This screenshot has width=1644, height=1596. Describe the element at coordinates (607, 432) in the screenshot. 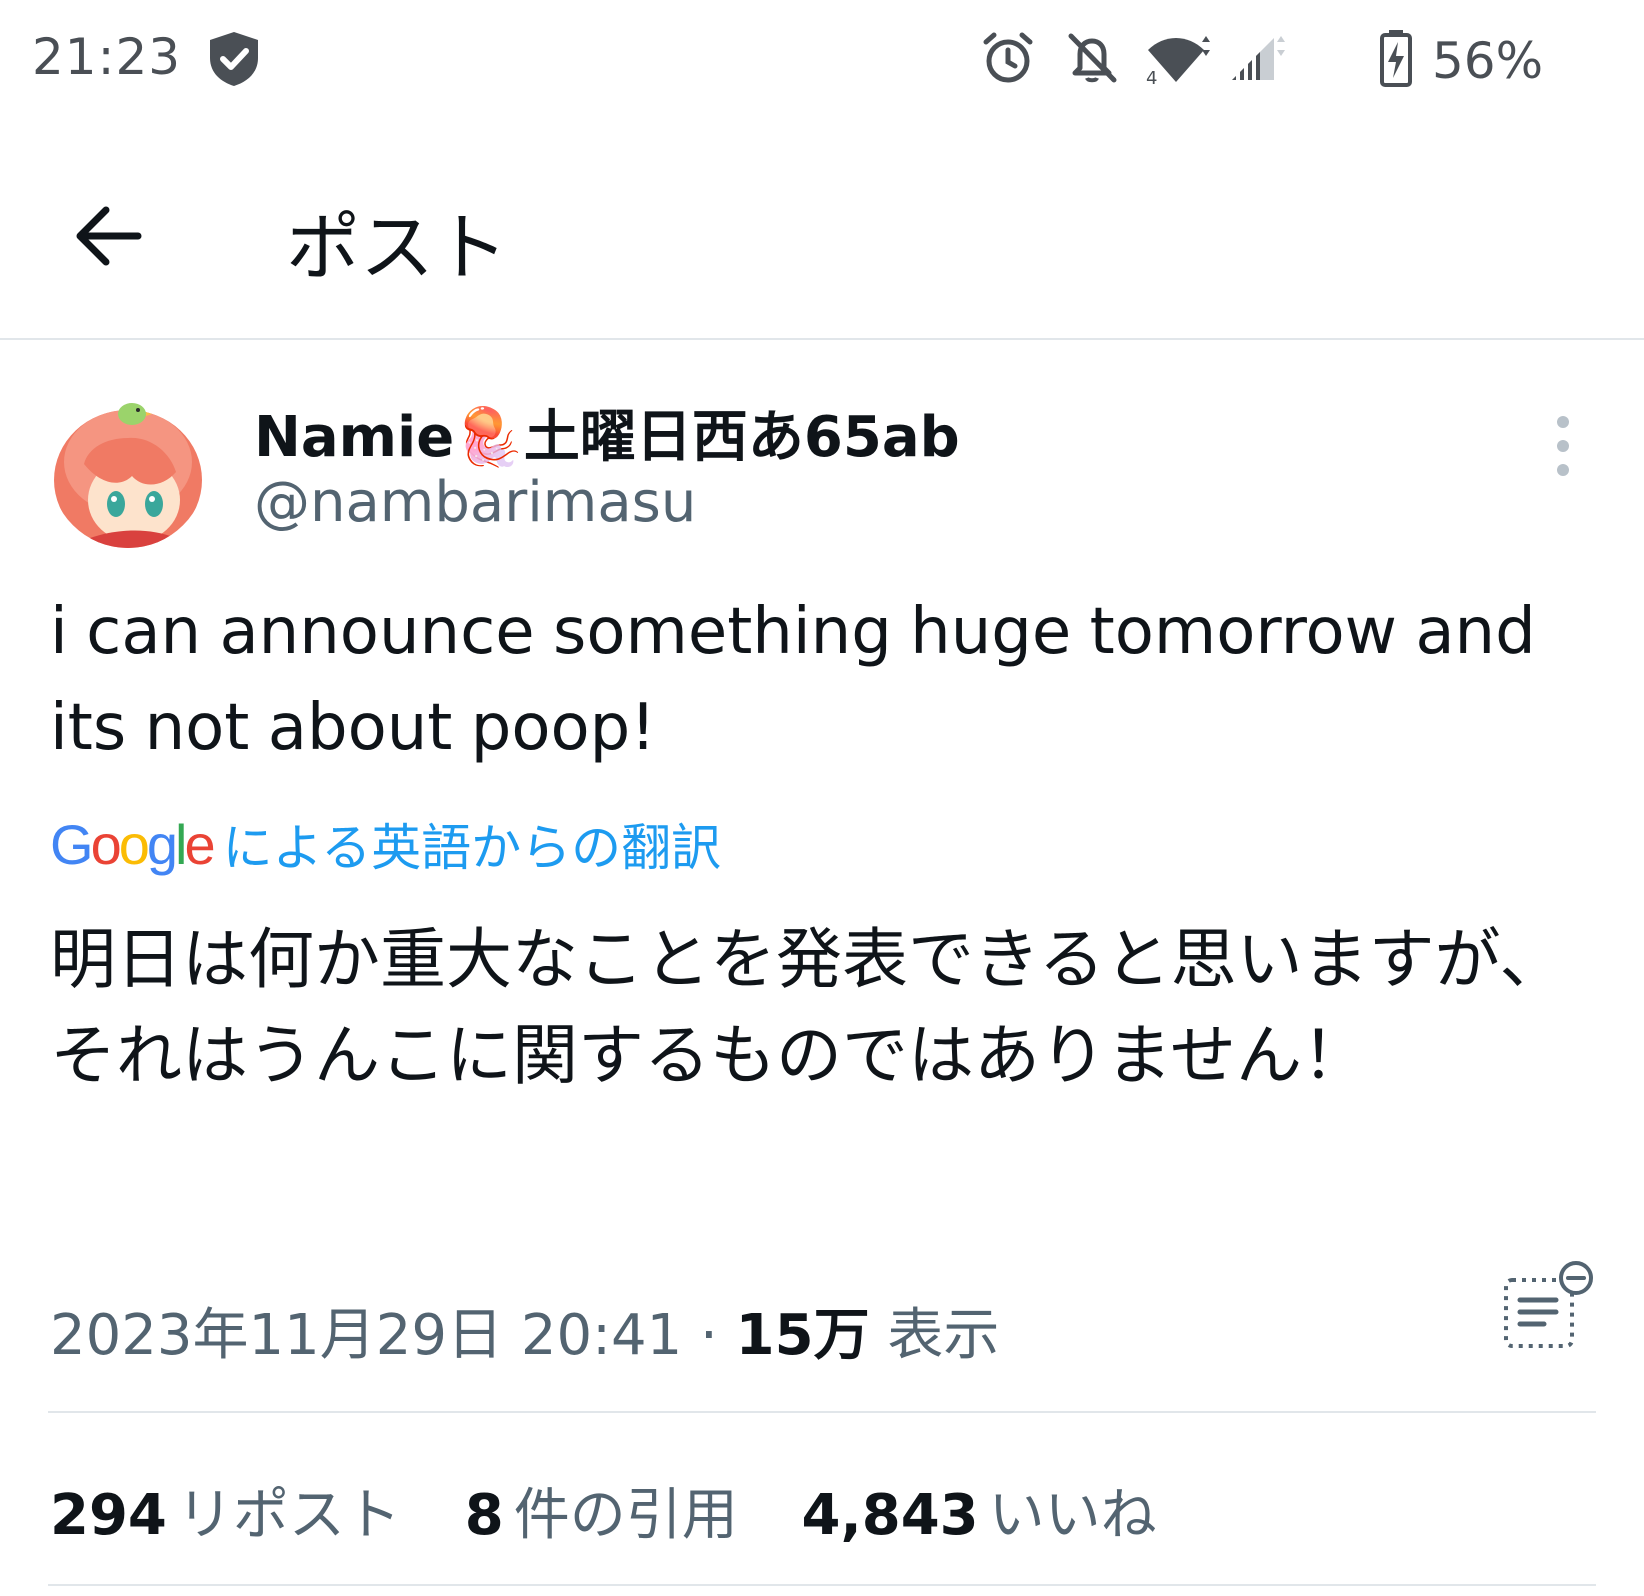

I see `display-name: Namie🪼土曜日西あ65ab` at that location.